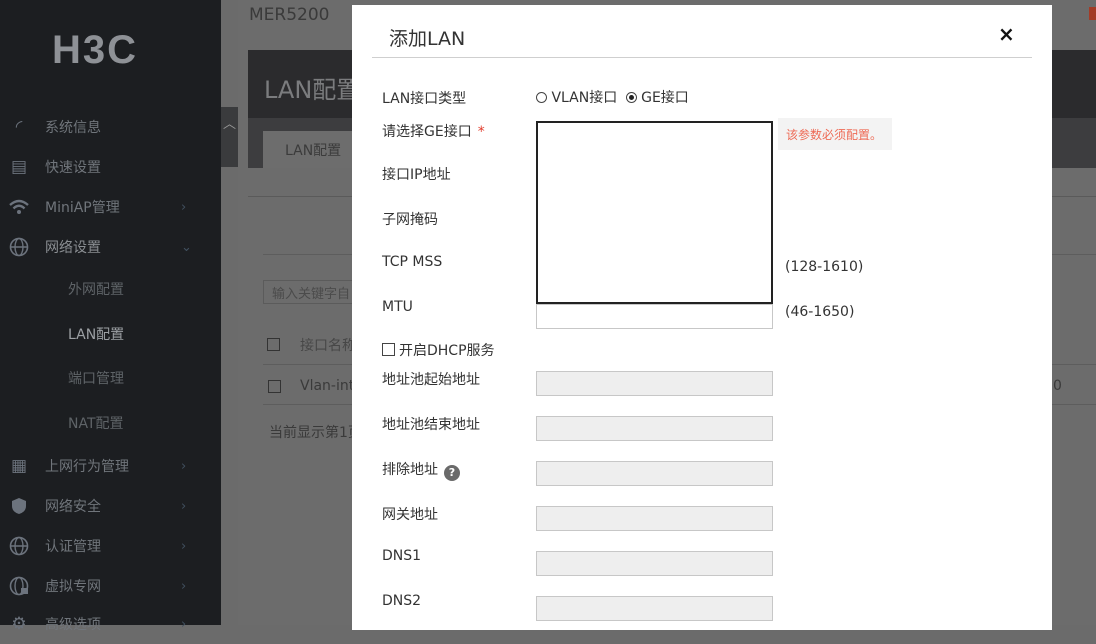  What do you see at coordinates (654, 608) in the screenshot?
I see `dns2-input` at bounding box center [654, 608].